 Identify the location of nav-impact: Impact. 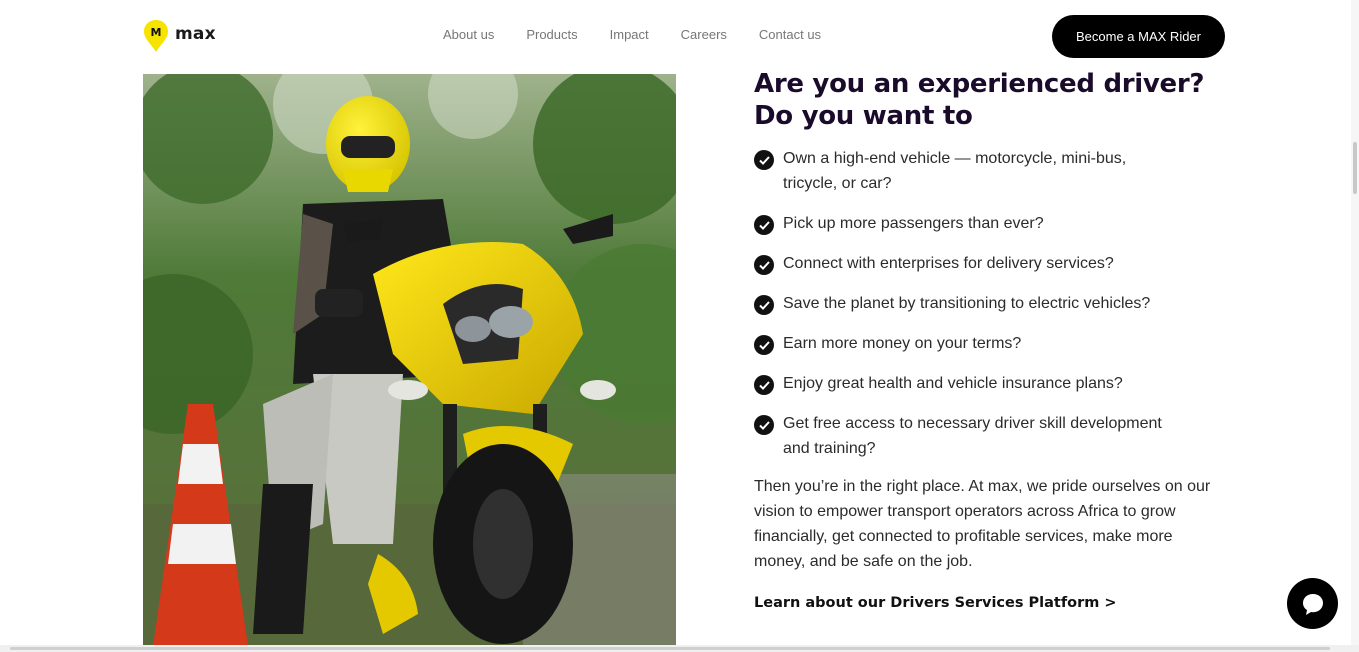
(629, 34).